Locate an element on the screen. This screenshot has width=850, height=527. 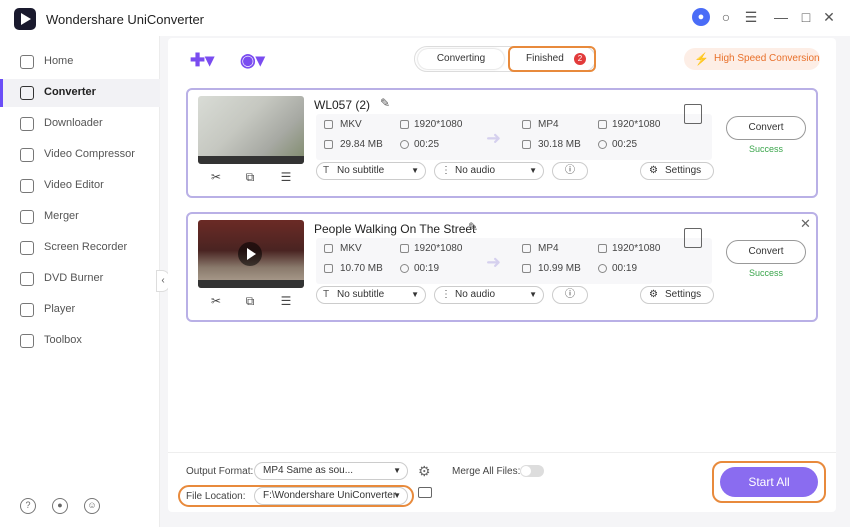
subtitle-icon: T is located at coordinates (326, 294).